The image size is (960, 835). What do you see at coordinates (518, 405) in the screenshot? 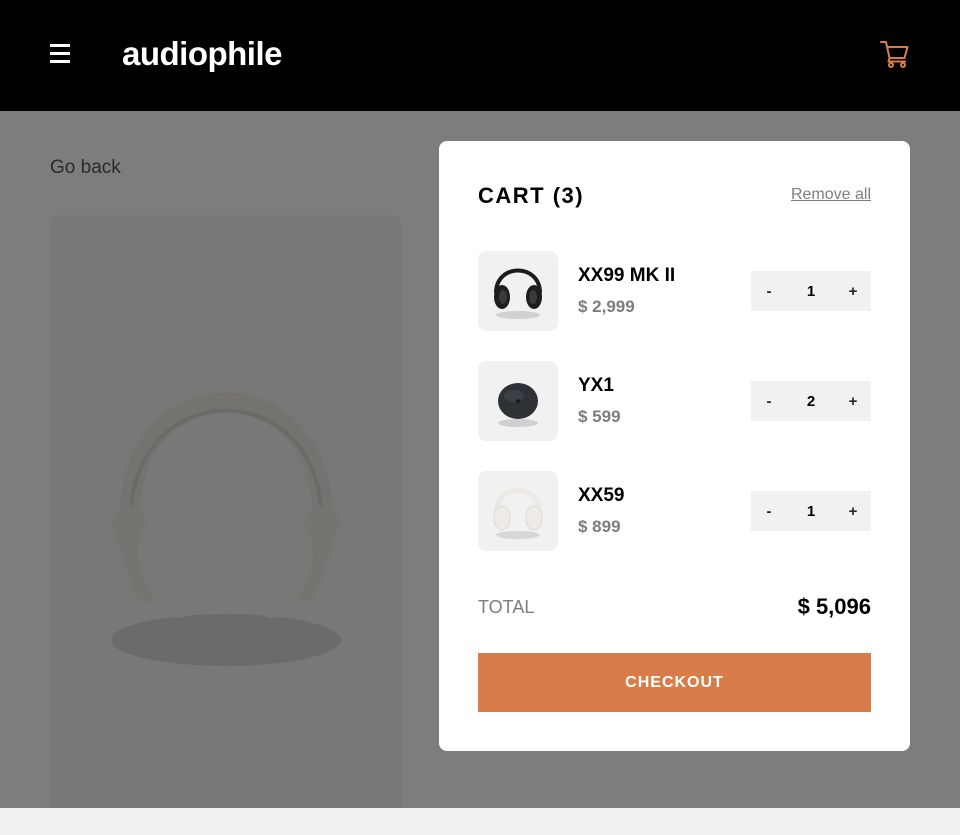
I see `yx1-earphones-image` at bounding box center [518, 405].